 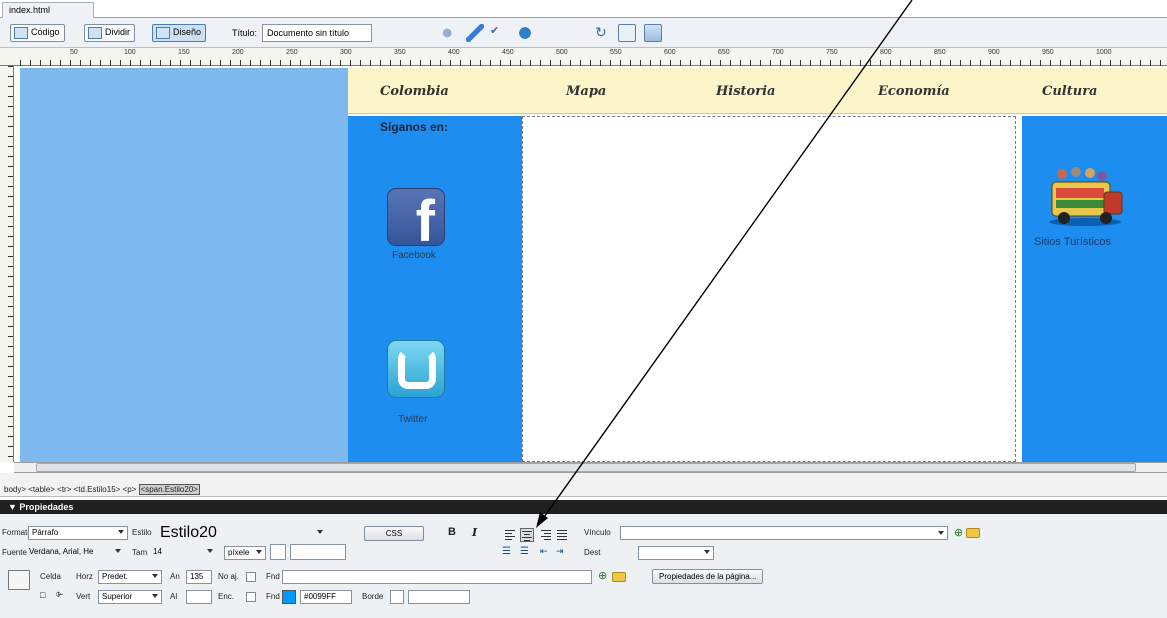 I want to click on facebook-label: Facebook, so click(x=414, y=255).